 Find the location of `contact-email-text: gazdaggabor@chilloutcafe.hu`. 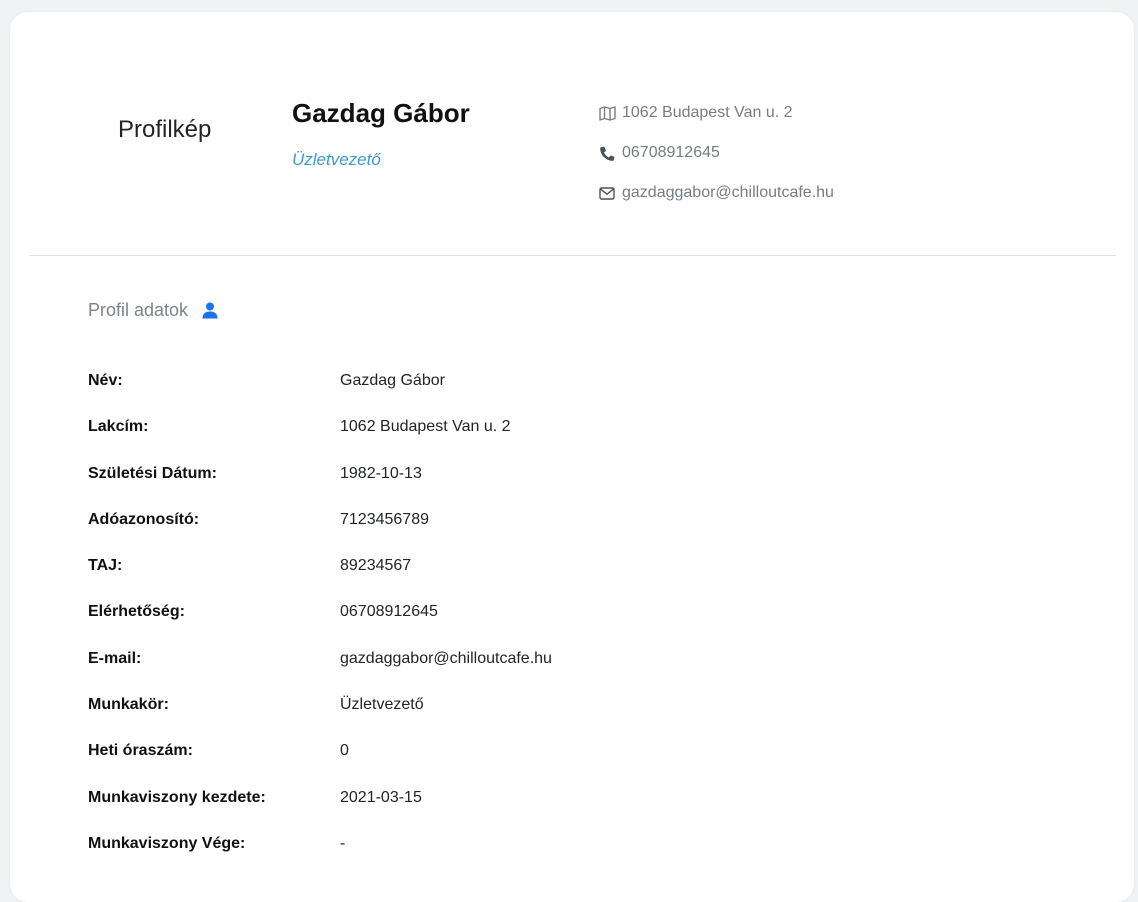

contact-email-text: gazdaggabor@chilloutcafe.hu is located at coordinates (728, 192).